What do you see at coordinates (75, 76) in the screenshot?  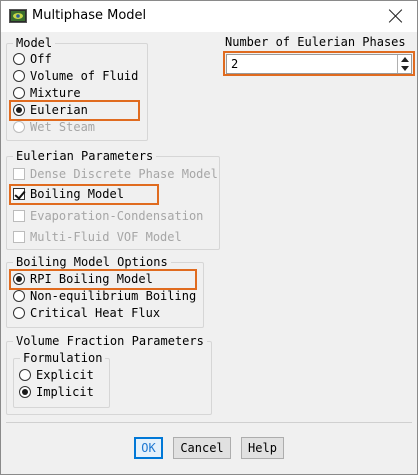 I see `model-vof-radio: Volume of Fluid` at bounding box center [75, 76].